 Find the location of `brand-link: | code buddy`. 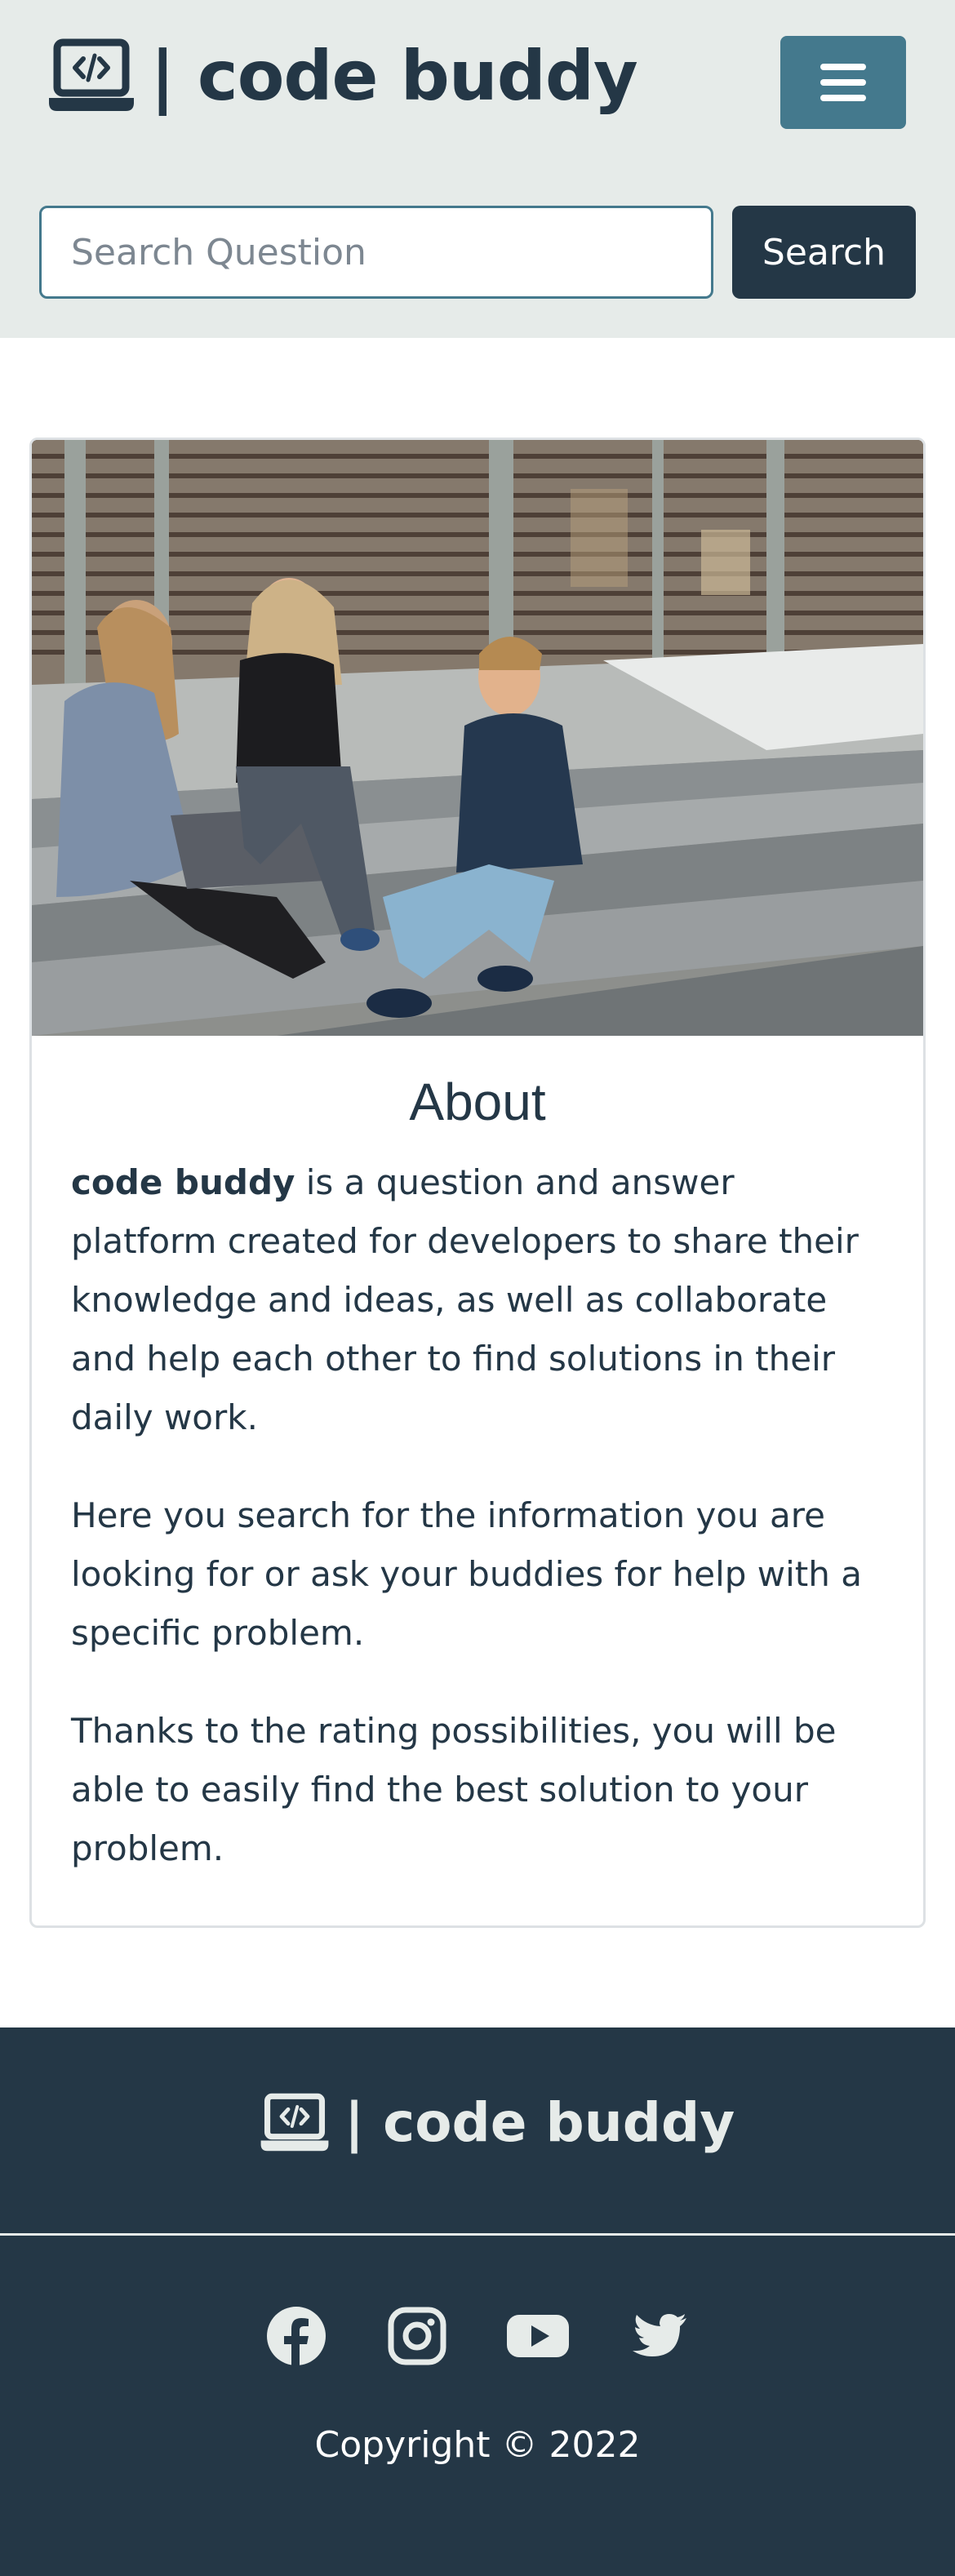

brand-link: | code buddy is located at coordinates (342, 76).